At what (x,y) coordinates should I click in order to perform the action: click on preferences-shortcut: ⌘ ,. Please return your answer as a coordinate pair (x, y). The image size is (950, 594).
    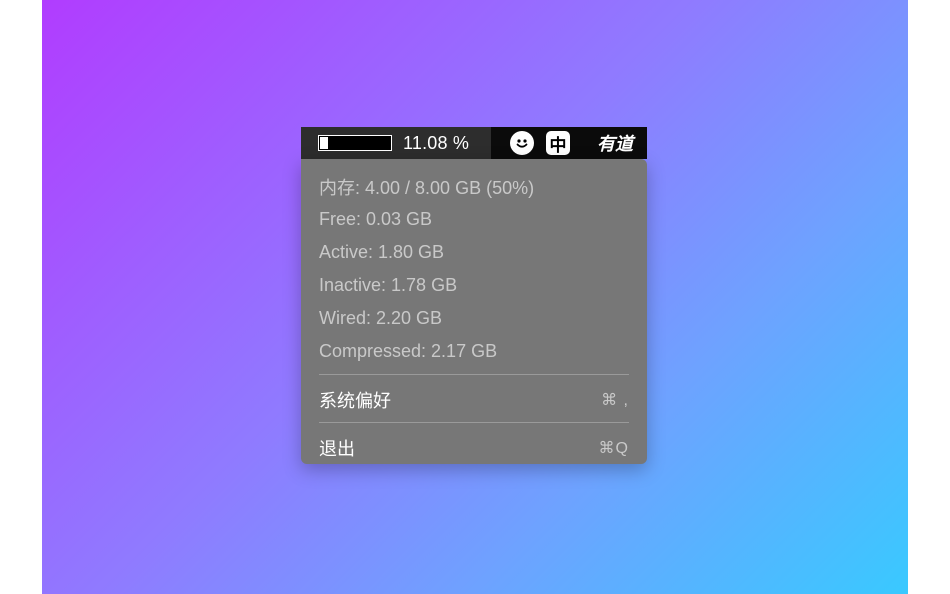
    Looking at the image, I should click on (615, 400).